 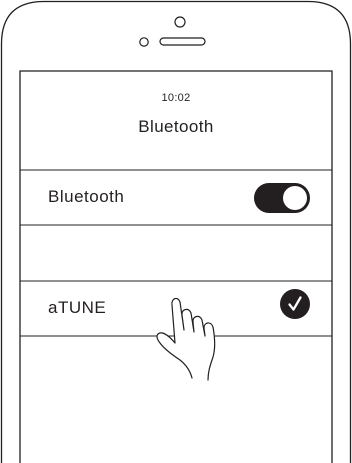 What do you see at coordinates (186, 339) in the screenshot?
I see `pointing-hand-icon` at bounding box center [186, 339].